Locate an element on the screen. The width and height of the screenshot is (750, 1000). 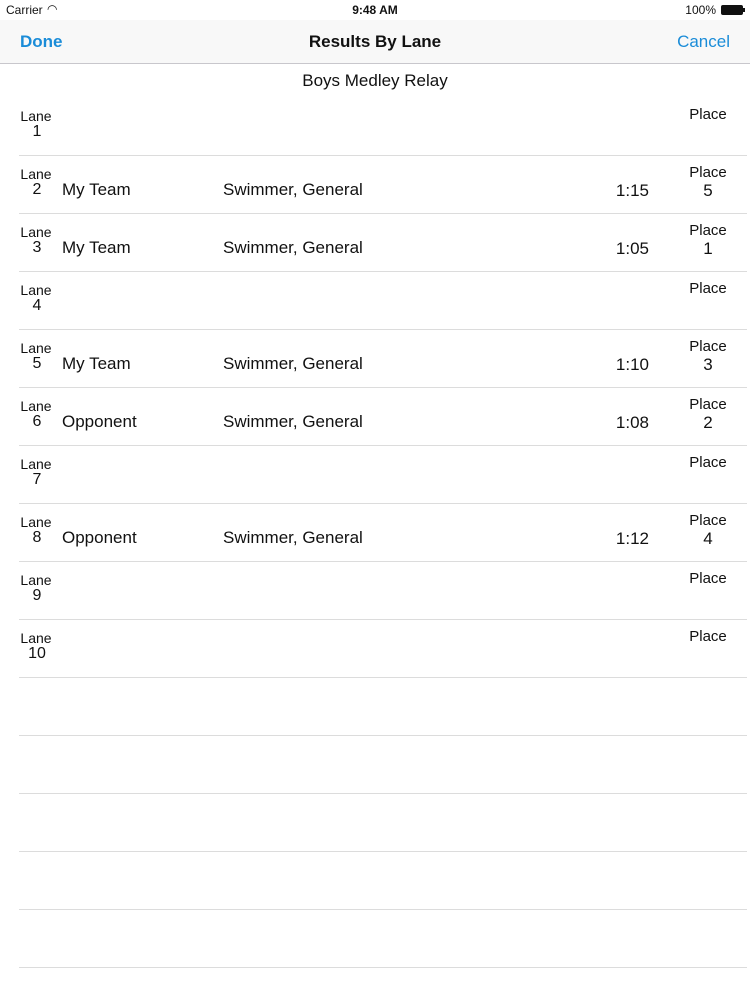
lane-number: 3 is located at coordinates (37, 247).